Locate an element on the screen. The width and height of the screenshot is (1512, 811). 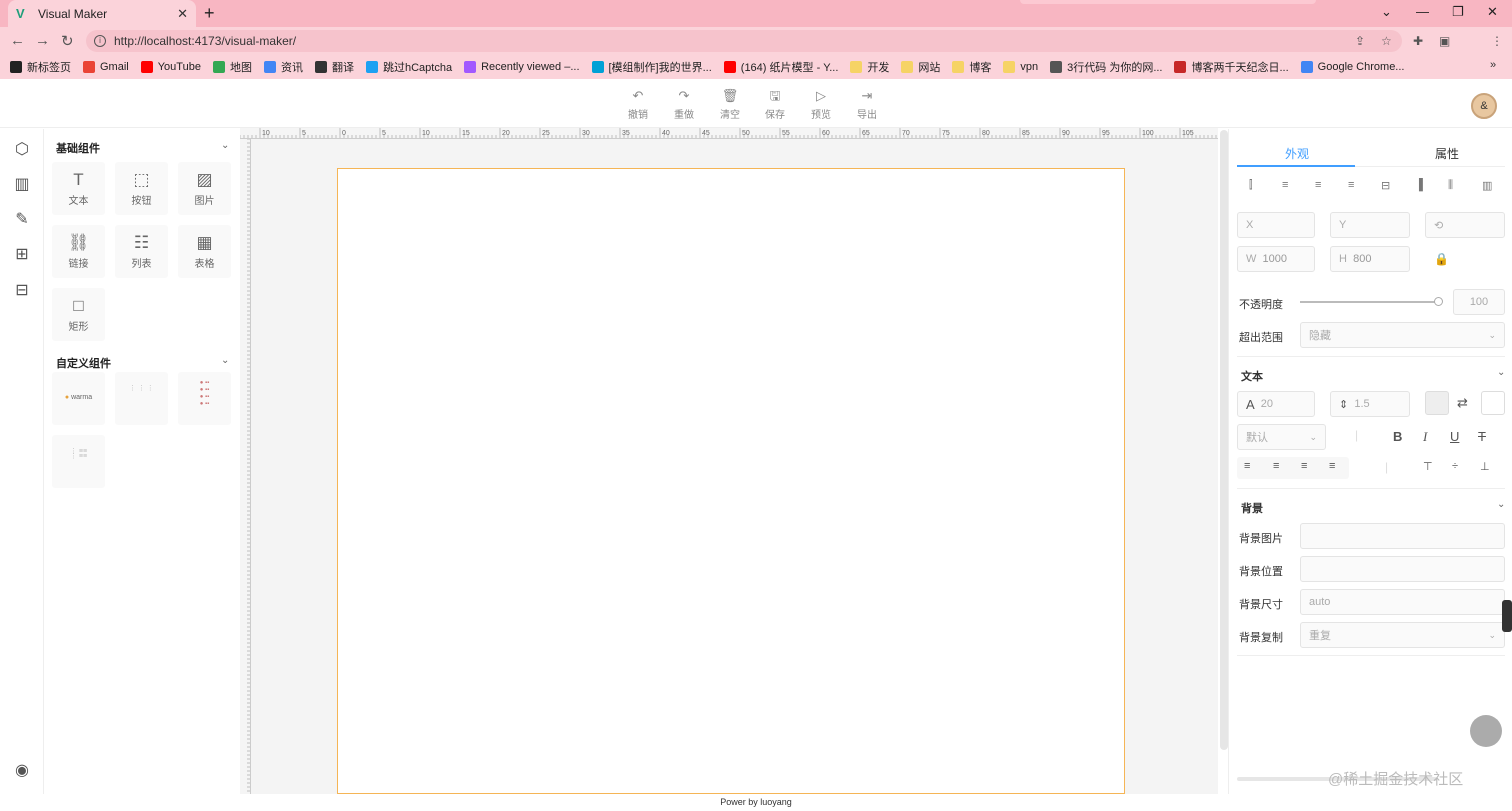
underline-icon: U is located at coordinates (1454, 436).